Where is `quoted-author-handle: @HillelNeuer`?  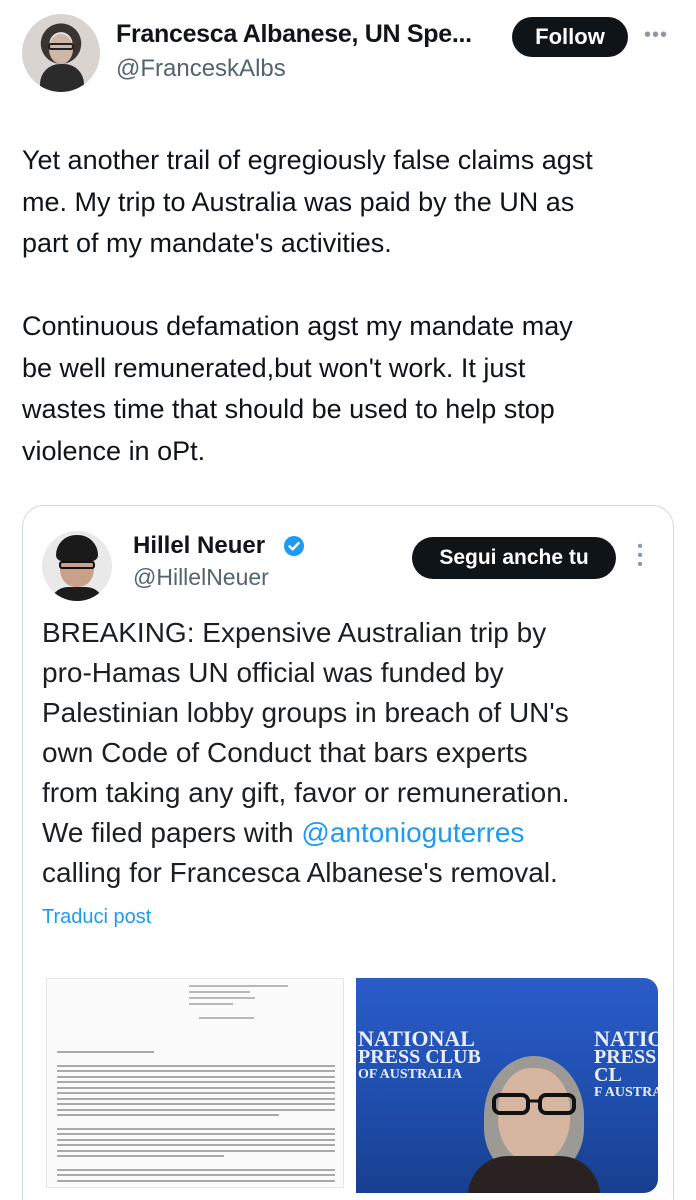 quoted-author-handle: @HillelNeuer is located at coordinates (201, 577).